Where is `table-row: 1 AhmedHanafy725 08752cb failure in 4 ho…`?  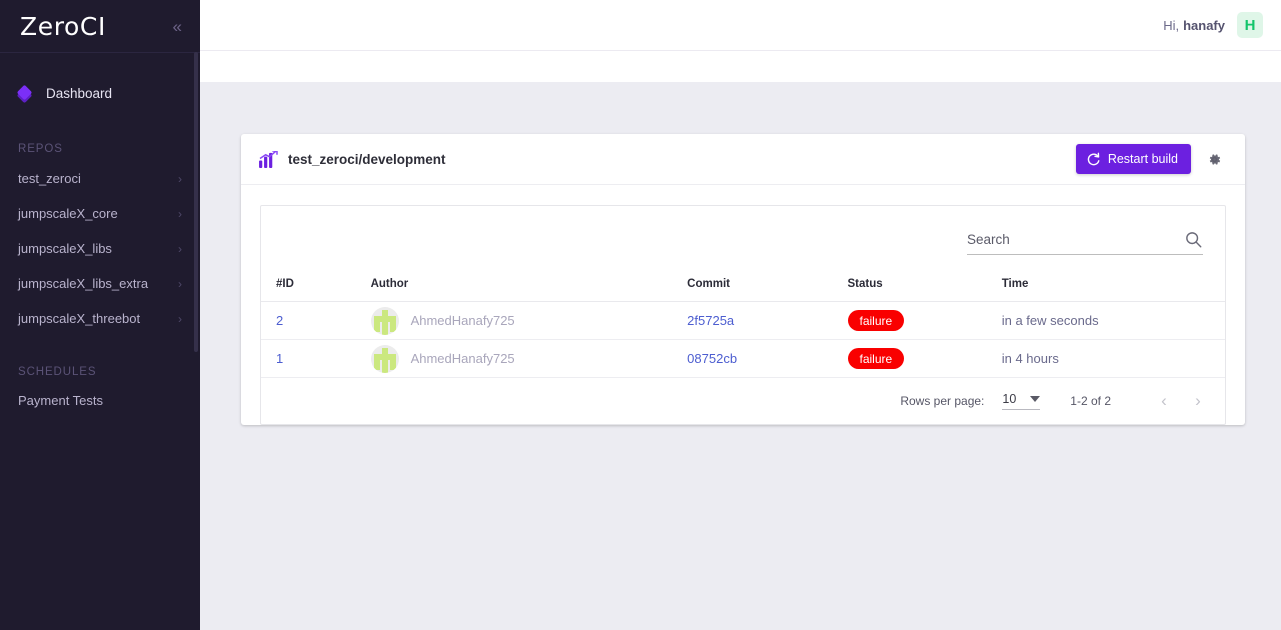 table-row: 1 AhmedHanafy725 08752cb failure in 4 ho… is located at coordinates (743, 358).